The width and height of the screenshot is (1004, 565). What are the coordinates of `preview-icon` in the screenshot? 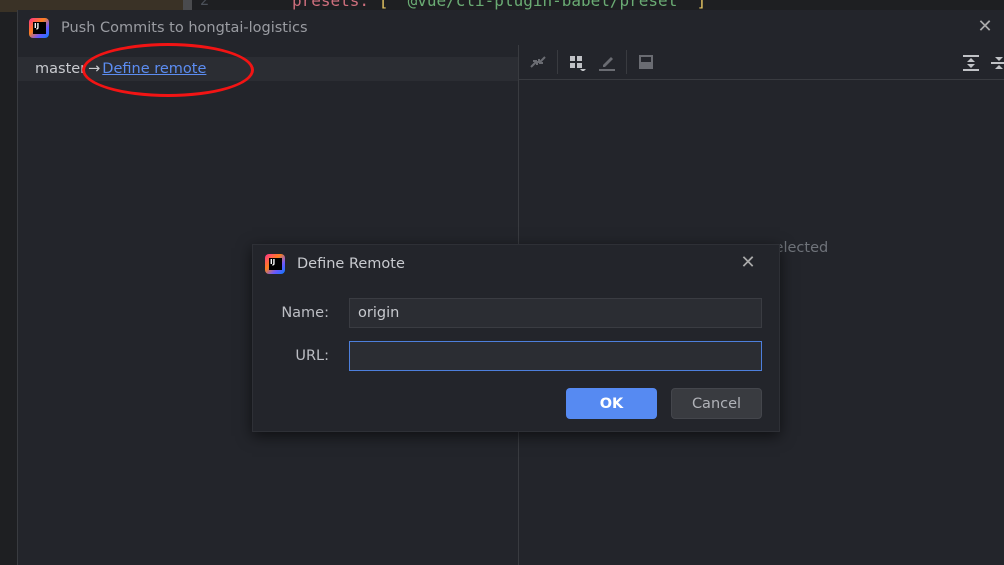 It's located at (646, 62).